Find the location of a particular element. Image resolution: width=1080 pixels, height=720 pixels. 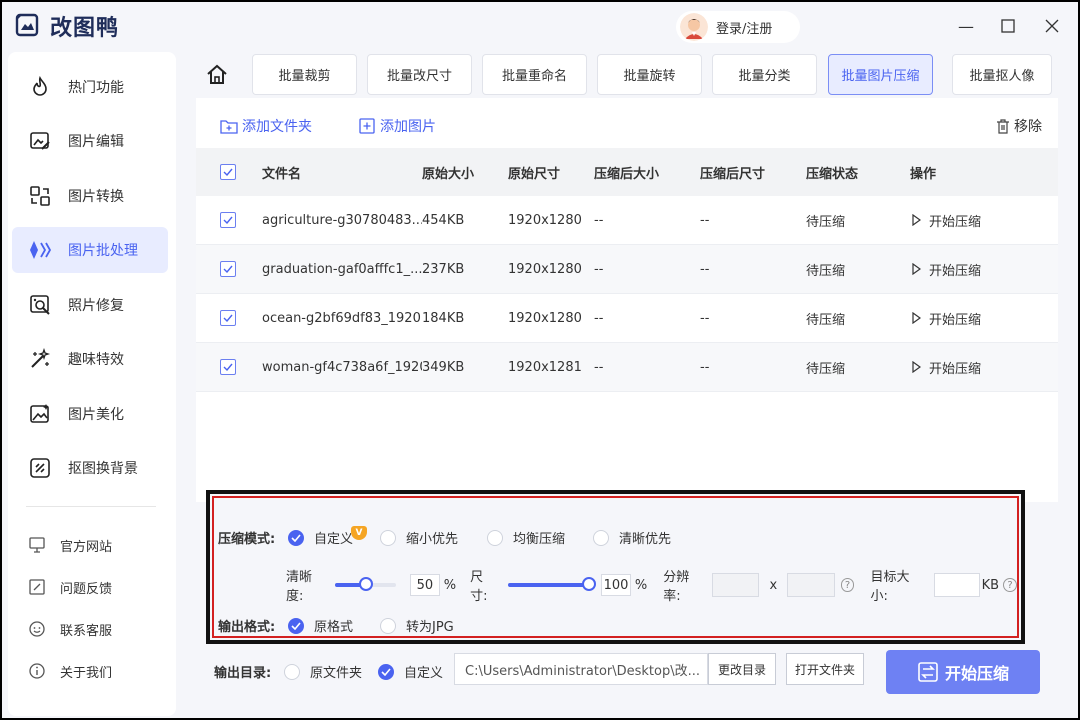

sidebar-item-hot: 热门功能 is located at coordinates (90, 87).